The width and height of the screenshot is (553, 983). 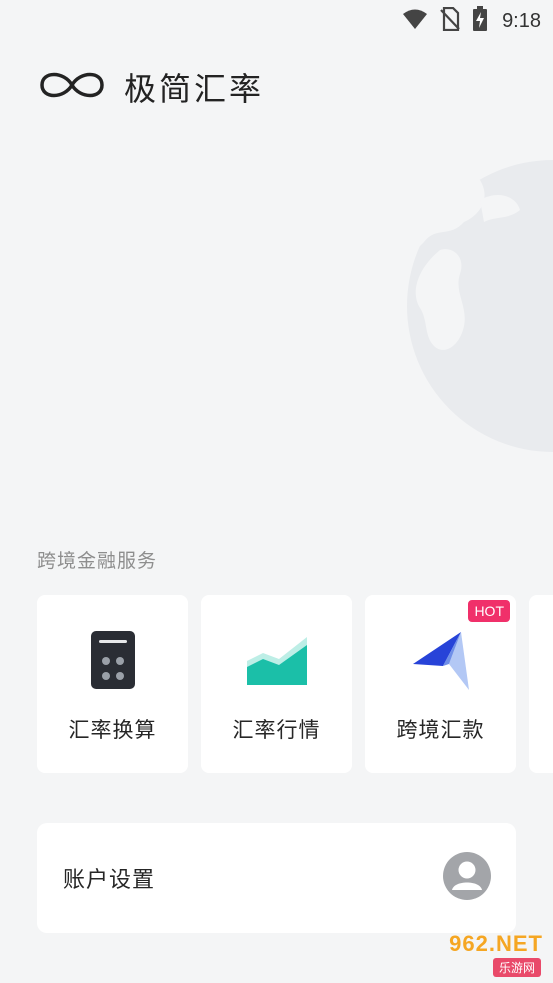 I want to click on globe-illustration, so click(x=466, y=308).